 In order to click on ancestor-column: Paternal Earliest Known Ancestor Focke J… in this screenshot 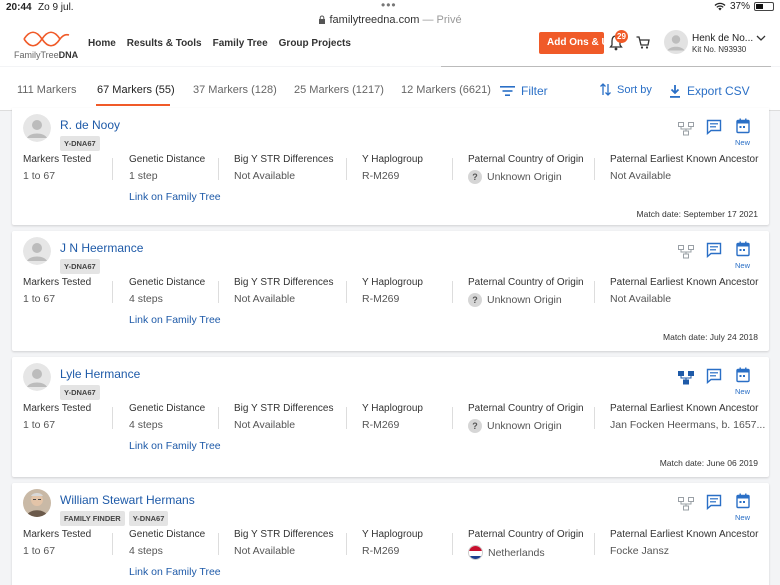, I will do `click(684, 543)`.